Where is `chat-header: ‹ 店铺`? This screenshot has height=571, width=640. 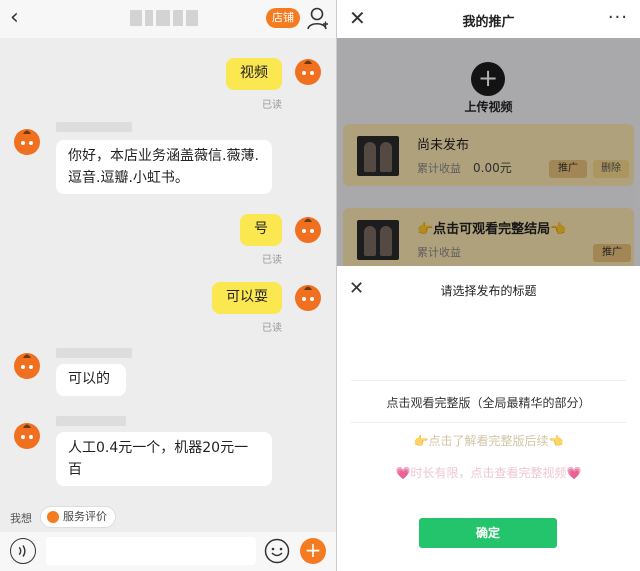 chat-header: ‹ 店铺 is located at coordinates (168, 19).